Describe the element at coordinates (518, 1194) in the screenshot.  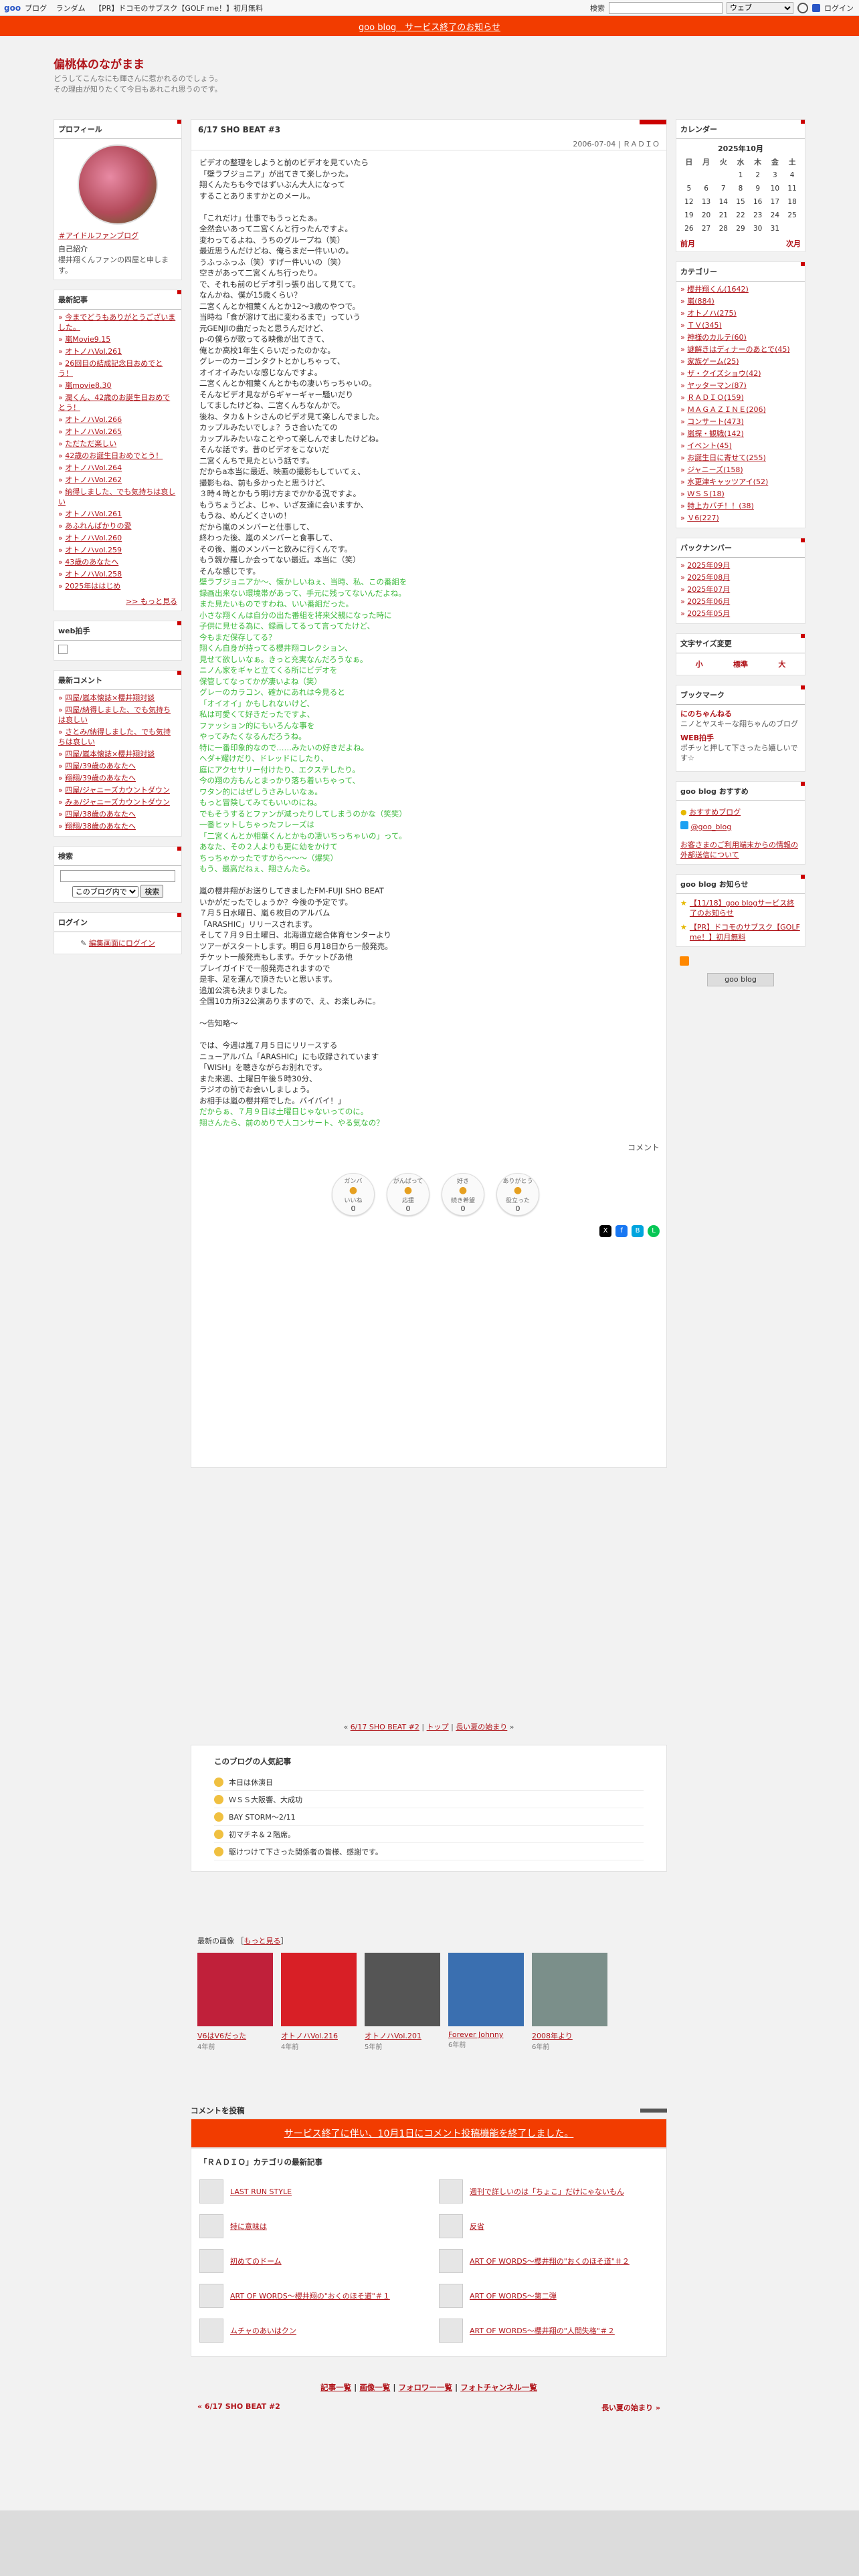
I see `reaction-button: ありがとう ● 役立った 0` at that location.